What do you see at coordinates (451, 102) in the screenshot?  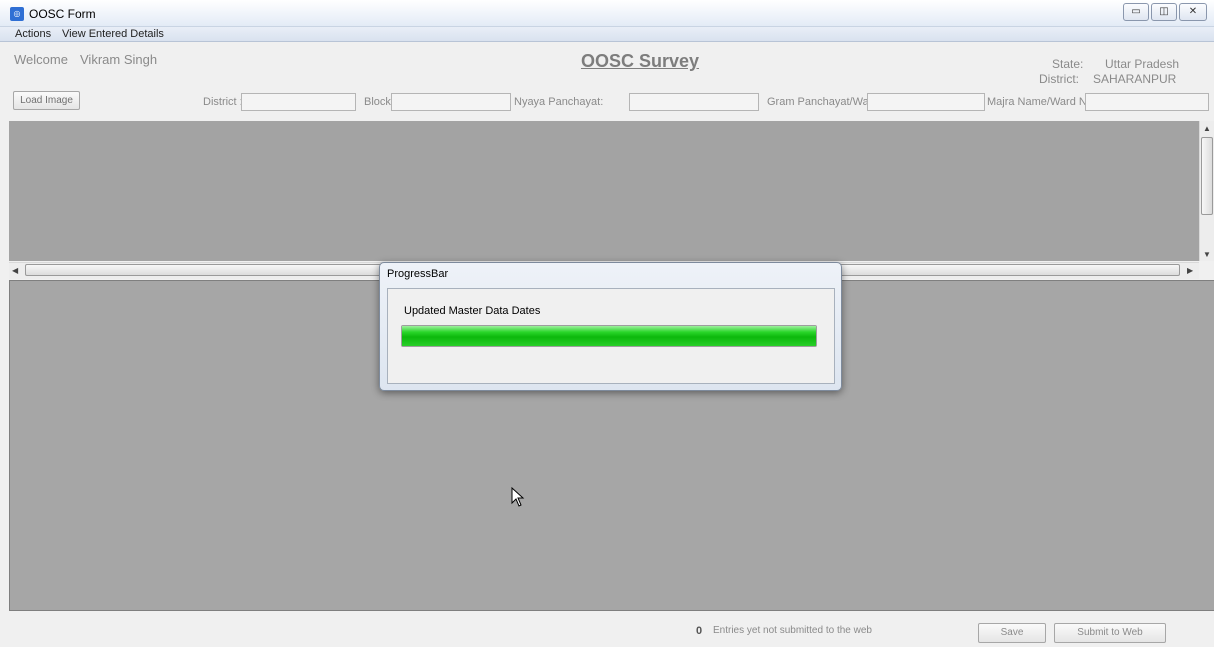 I see `block-input` at bounding box center [451, 102].